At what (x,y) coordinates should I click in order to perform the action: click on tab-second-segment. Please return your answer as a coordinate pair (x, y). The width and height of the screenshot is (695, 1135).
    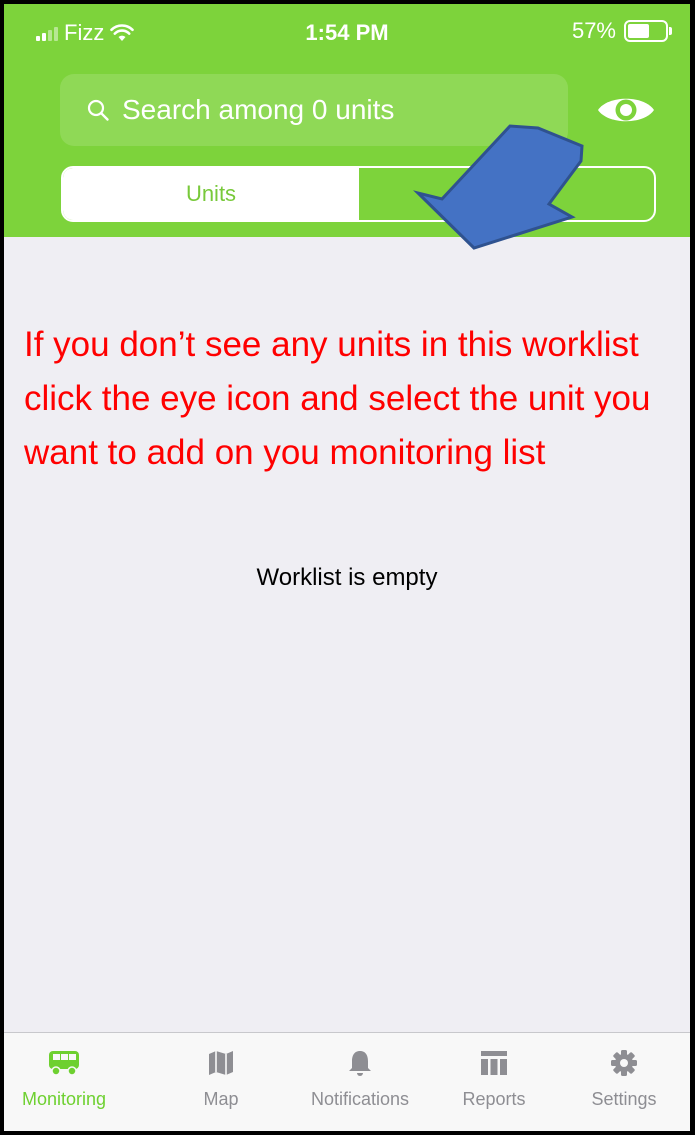
    Looking at the image, I should click on (506, 194).